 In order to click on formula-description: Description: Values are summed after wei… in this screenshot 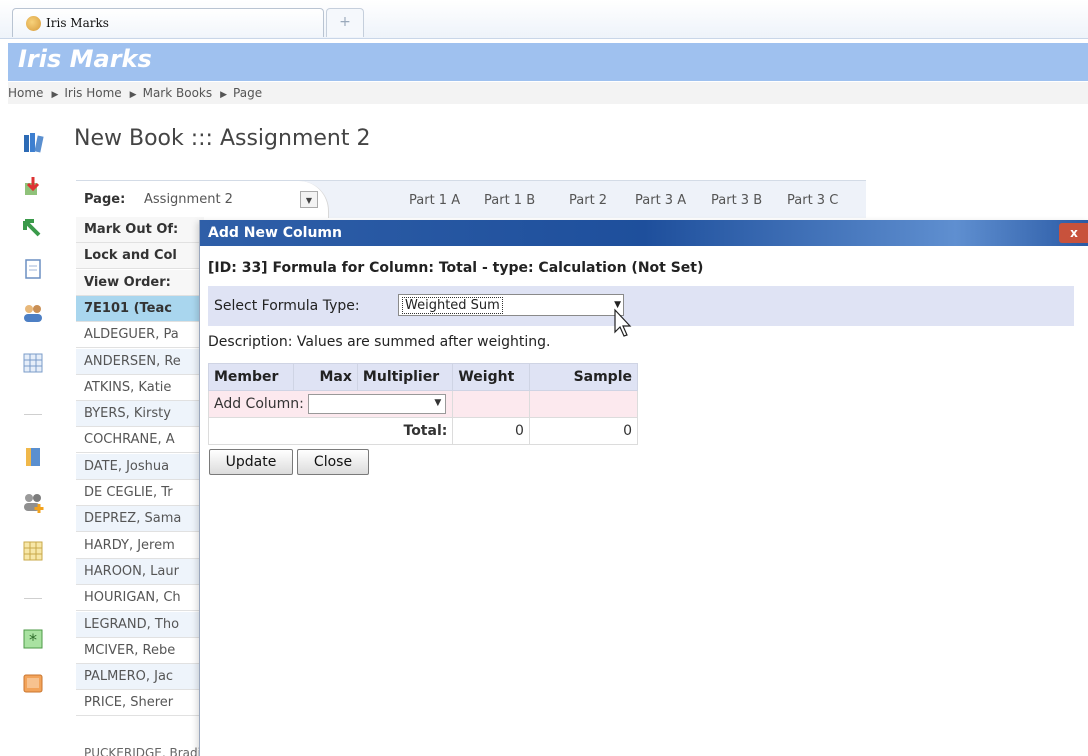, I will do `click(379, 342)`.